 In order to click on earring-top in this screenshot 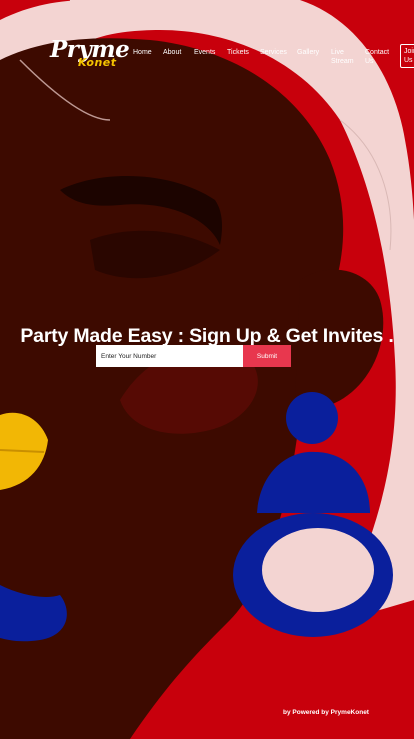, I will do `click(312, 418)`.